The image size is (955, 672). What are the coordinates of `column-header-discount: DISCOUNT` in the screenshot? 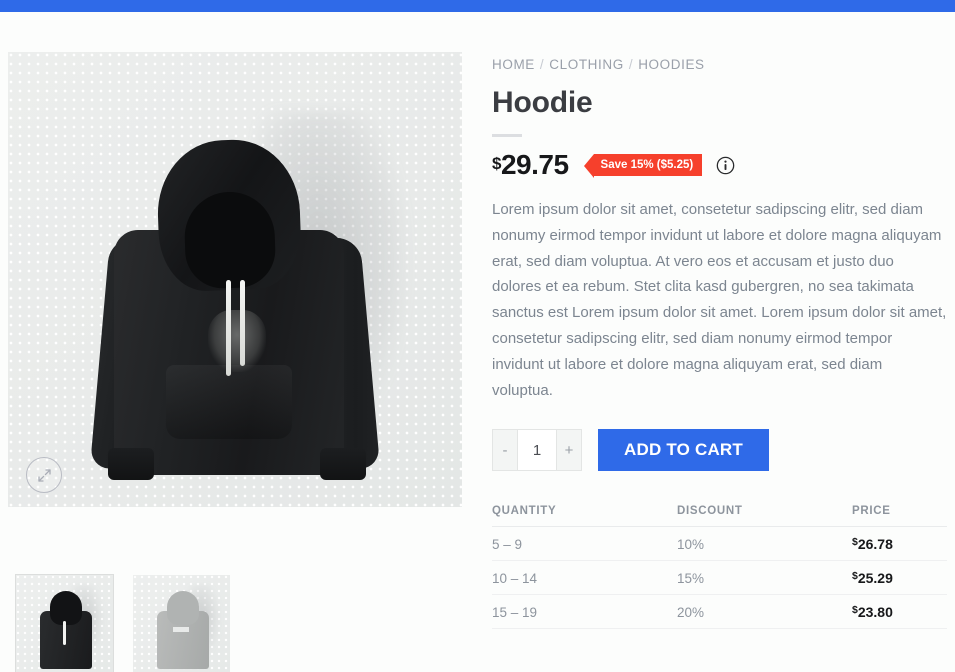 It's located at (764, 516).